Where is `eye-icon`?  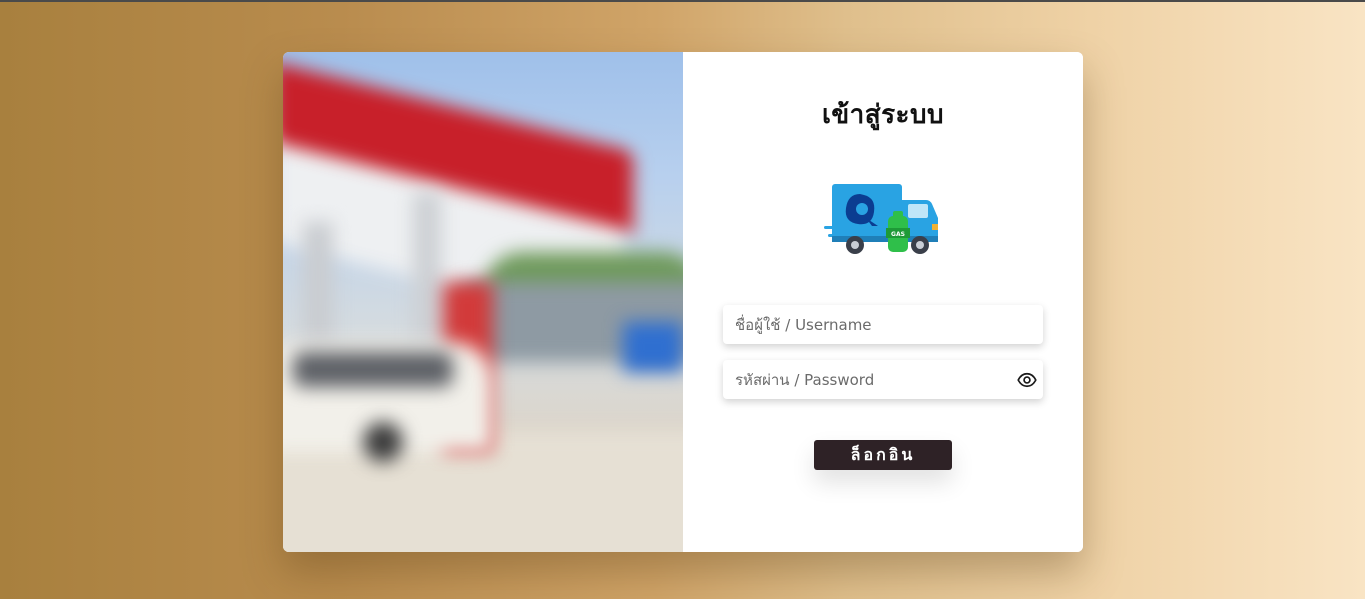 eye-icon is located at coordinates (1027, 380).